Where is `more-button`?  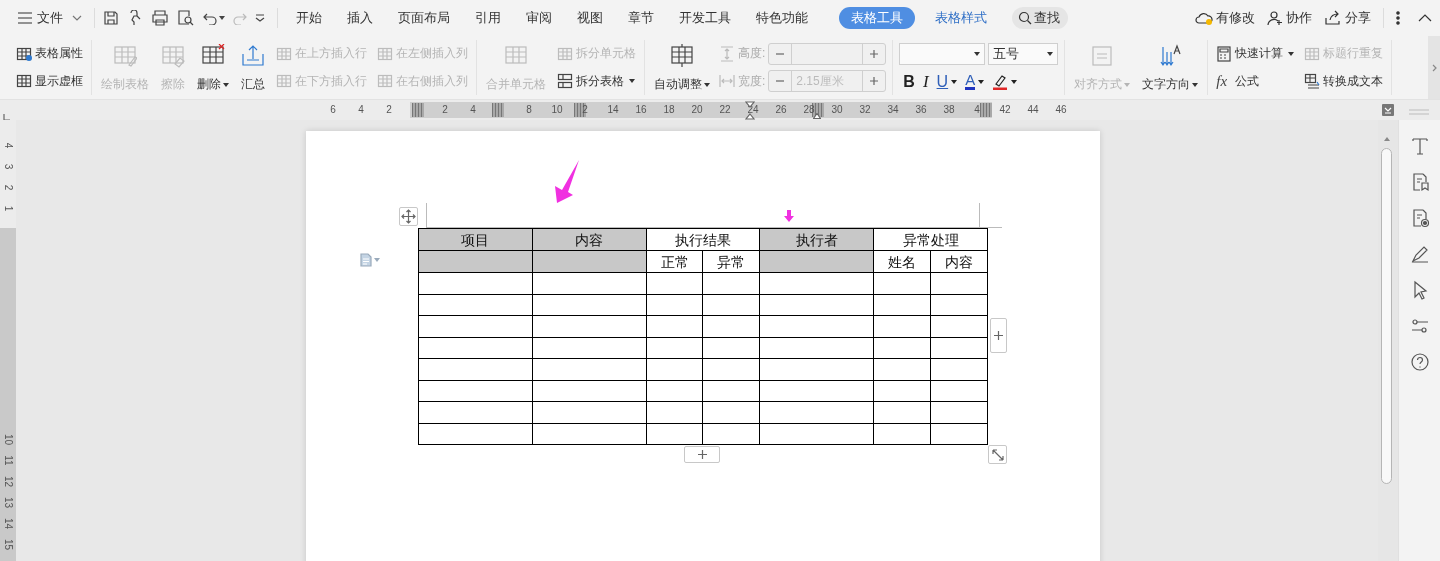 more-button is located at coordinates (1398, 18).